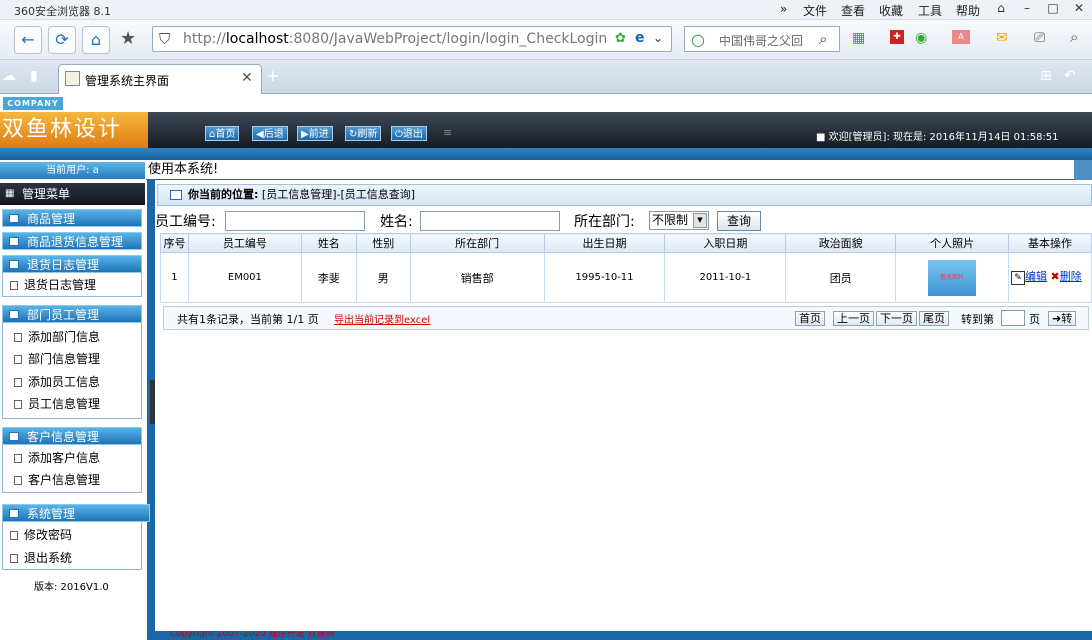 The height and width of the screenshot is (640, 1092). Describe the element at coordinates (41, 535) in the screenshot. I see `sidebar-item-change-password: 修改密码` at that location.